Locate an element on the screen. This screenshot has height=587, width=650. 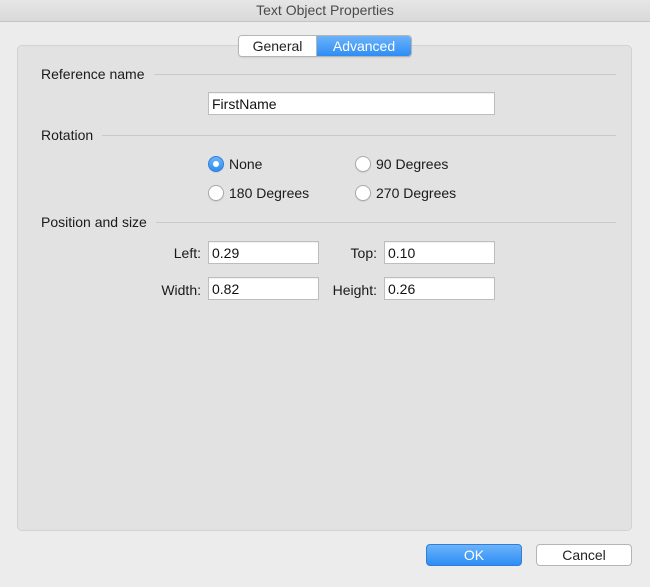
rotation-270-radio: 270 Degrees is located at coordinates (405, 193).